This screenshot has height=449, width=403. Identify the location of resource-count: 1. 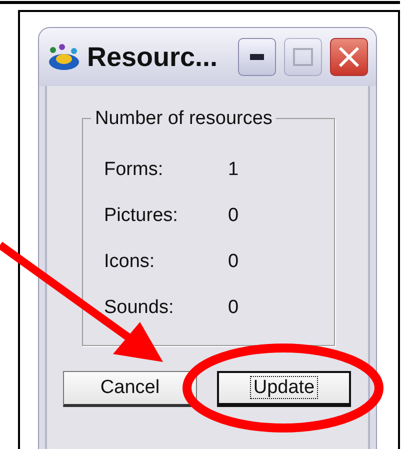
(233, 170).